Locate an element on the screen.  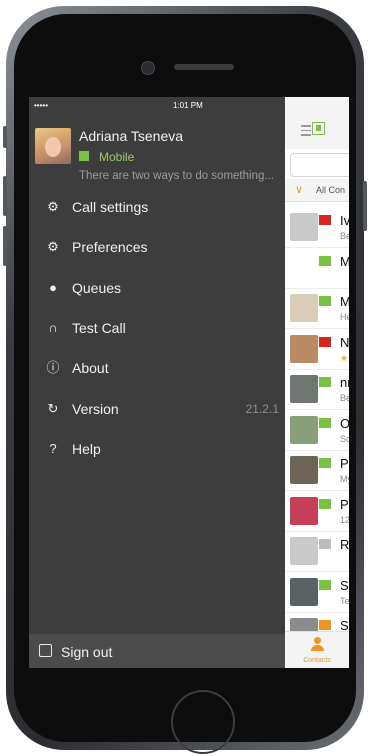
menu-item-version: ↻ Version 21.2.1 is located at coordinates (157, 409).